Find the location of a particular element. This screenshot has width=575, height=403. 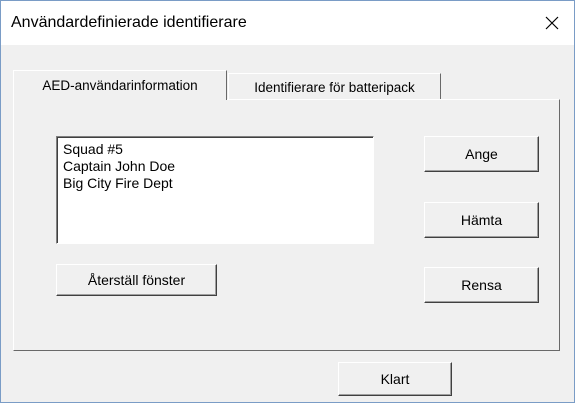

close-icon is located at coordinates (552, 23).